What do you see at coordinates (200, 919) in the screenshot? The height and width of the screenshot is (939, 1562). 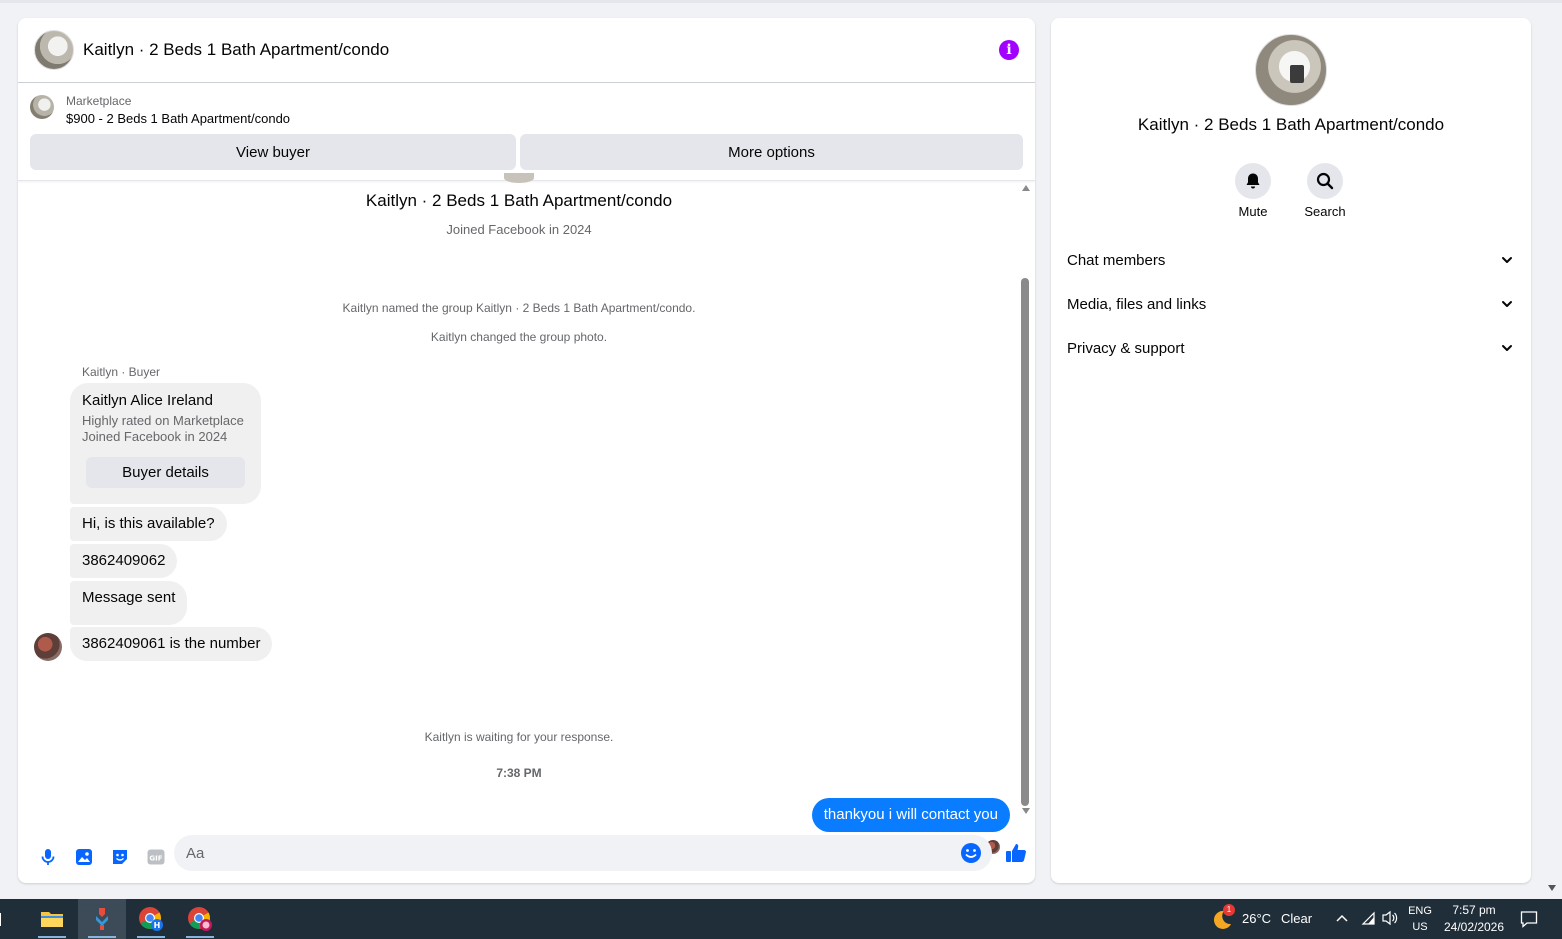 I see `chrome-profile-icon` at bounding box center [200, 919].